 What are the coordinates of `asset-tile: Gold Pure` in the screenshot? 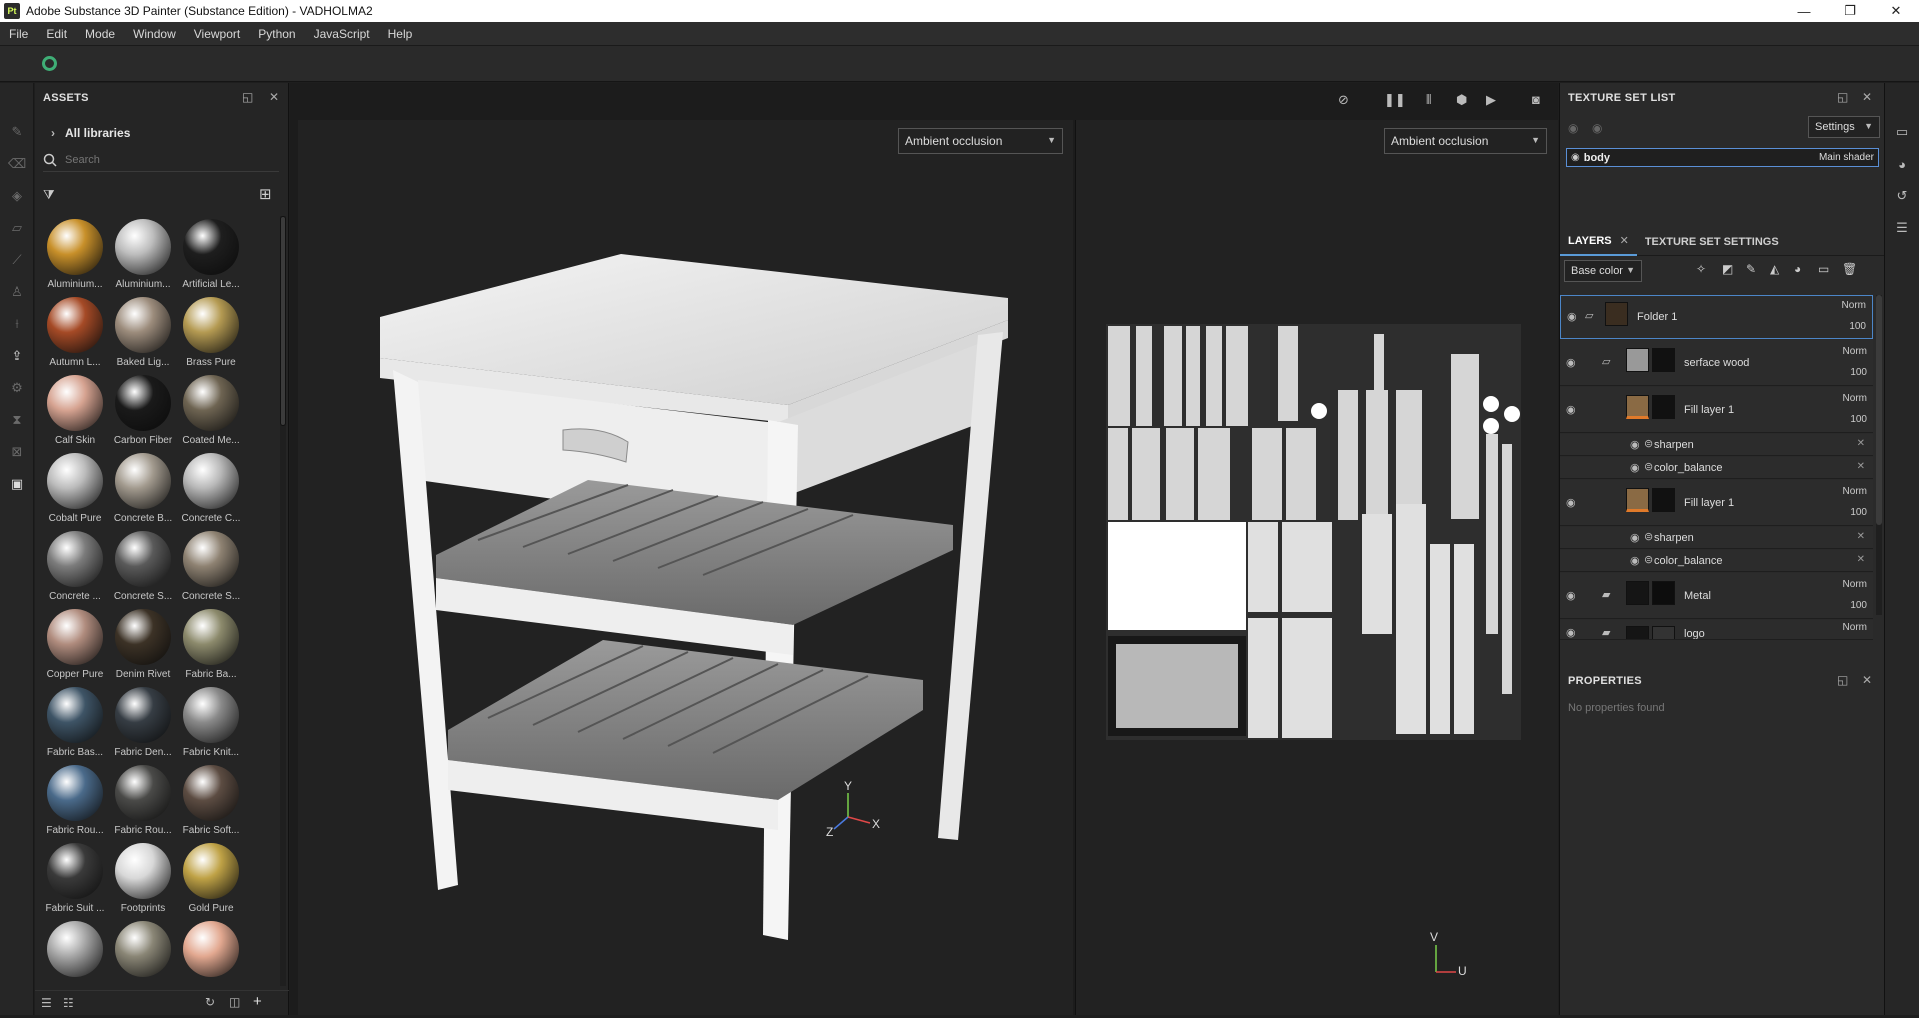 It's located at (210, 879).